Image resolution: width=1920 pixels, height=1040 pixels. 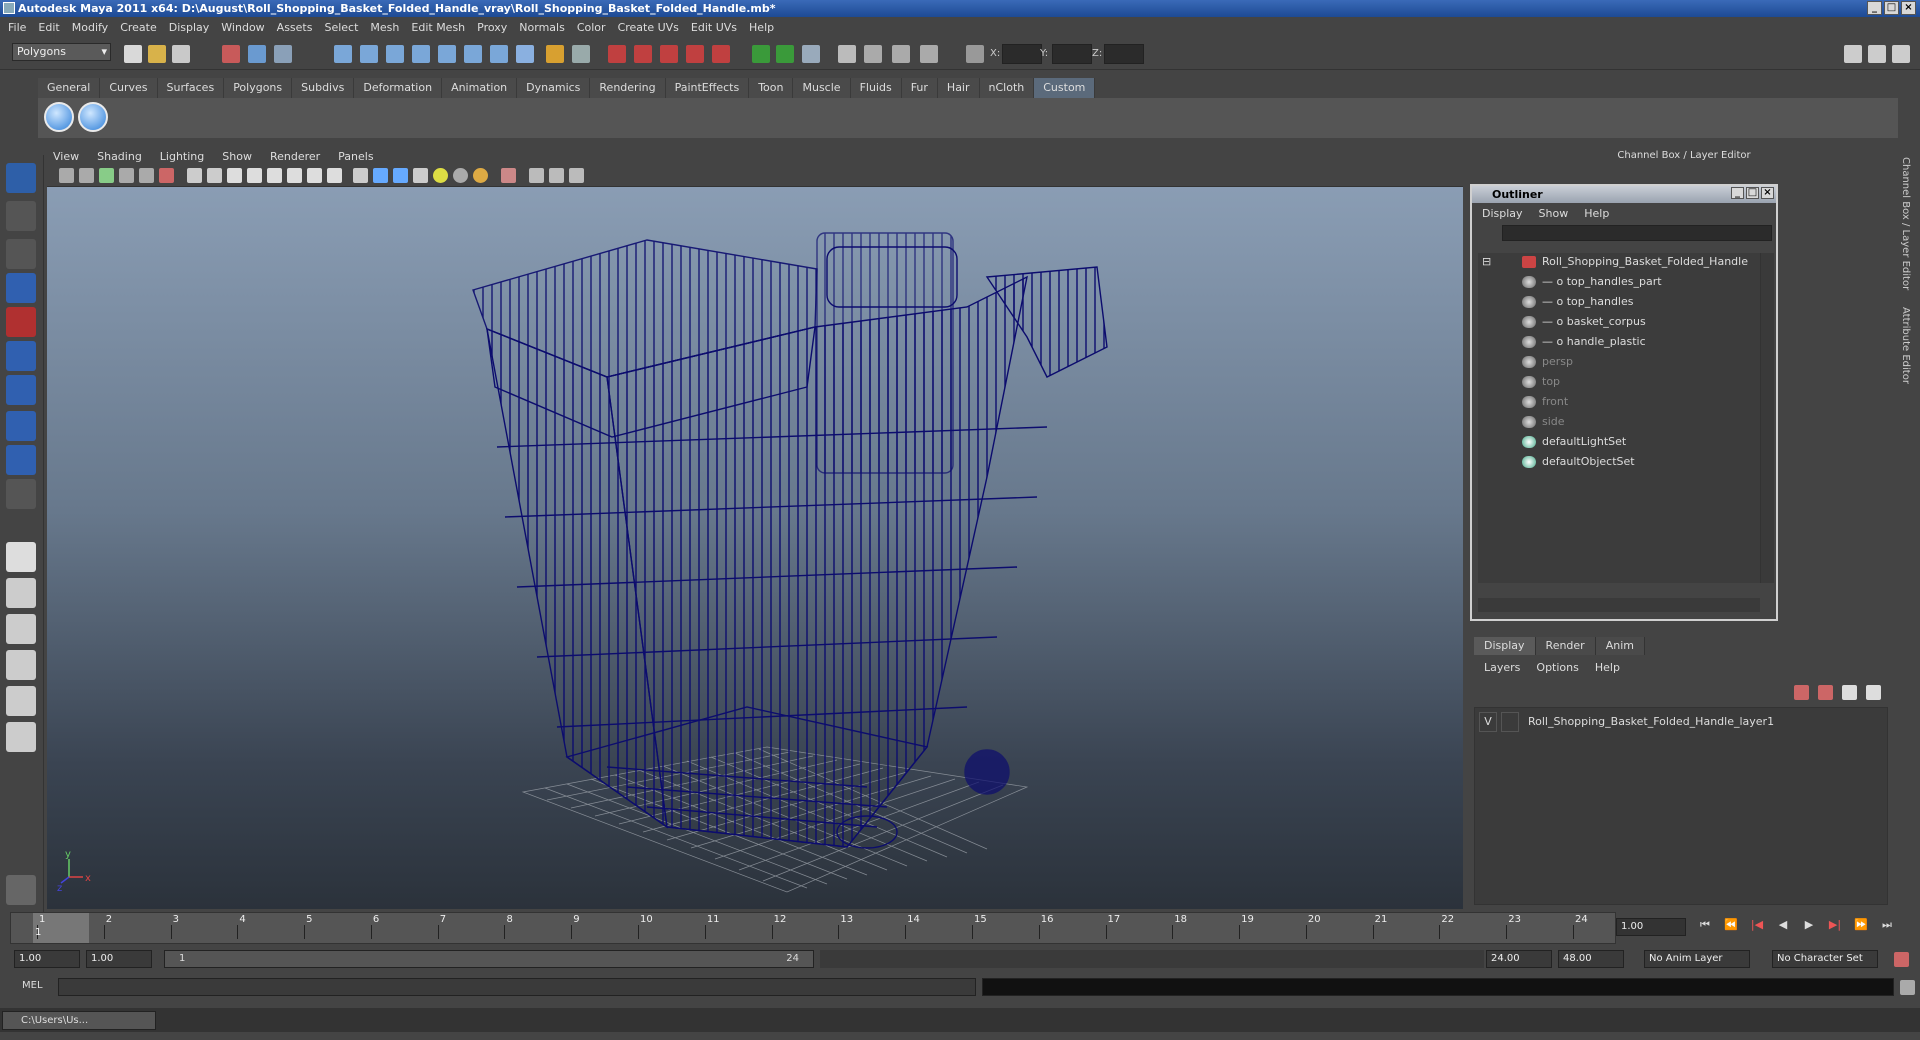 I want to click on vp-menu-view: View, so click(x=66, y=156).